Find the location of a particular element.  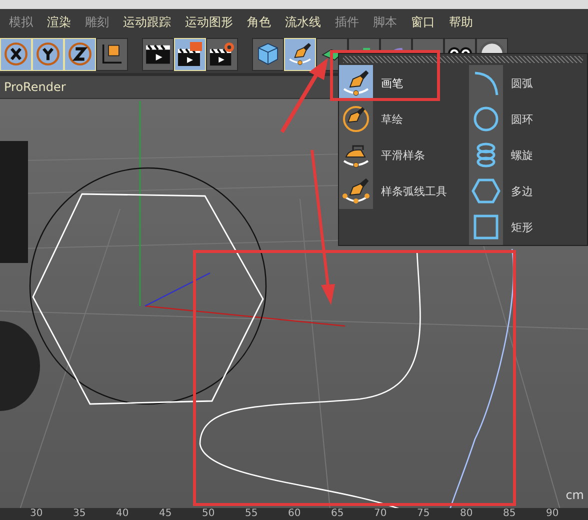

ruler-number: 55 is located at coordinates (252, 514).